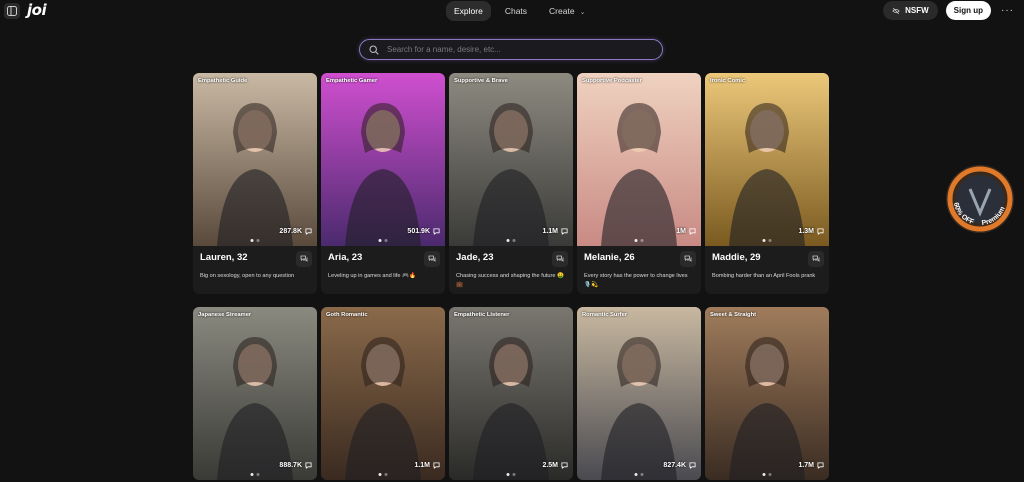 The image size is (1024, 482). I want to click on character-photo: Empathetic Guide 287.8K, so click(255, 159).